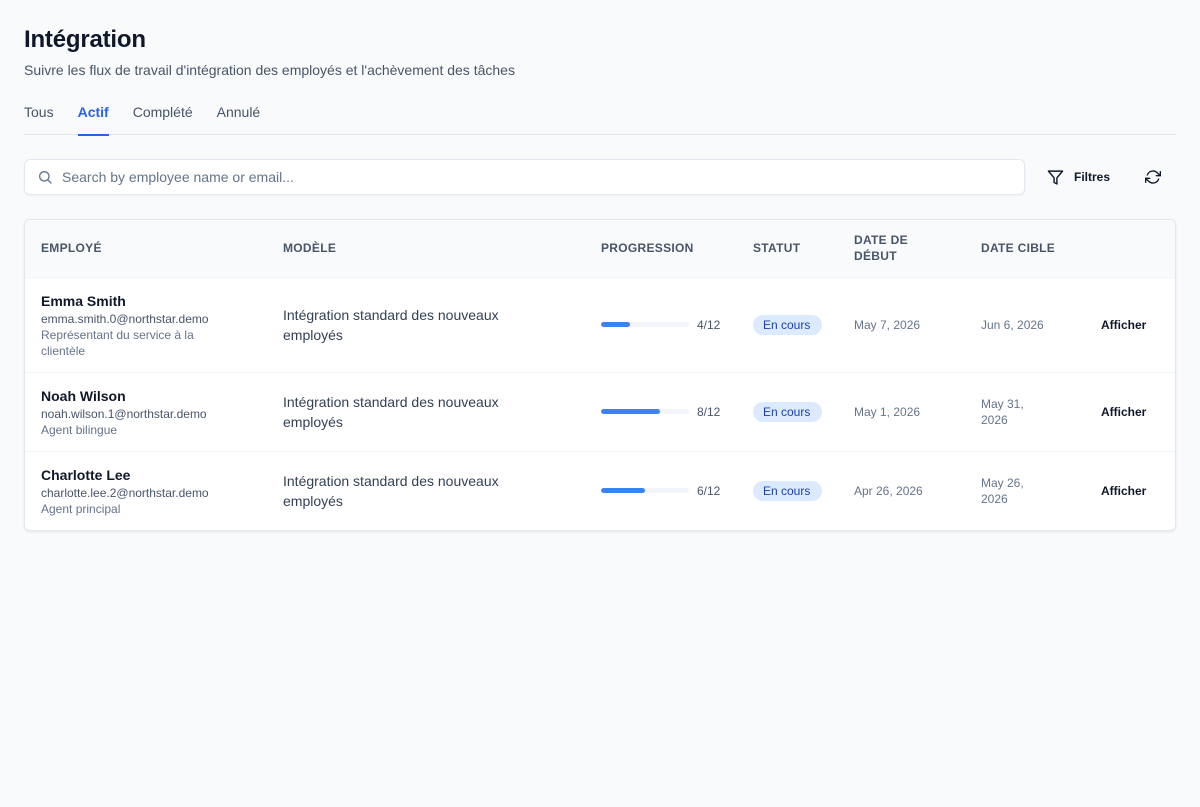  Describe the element at coordinates (125, 318) in the screenshot. I see `employee-email: emma.smith.0@northstar.demo` at that location.